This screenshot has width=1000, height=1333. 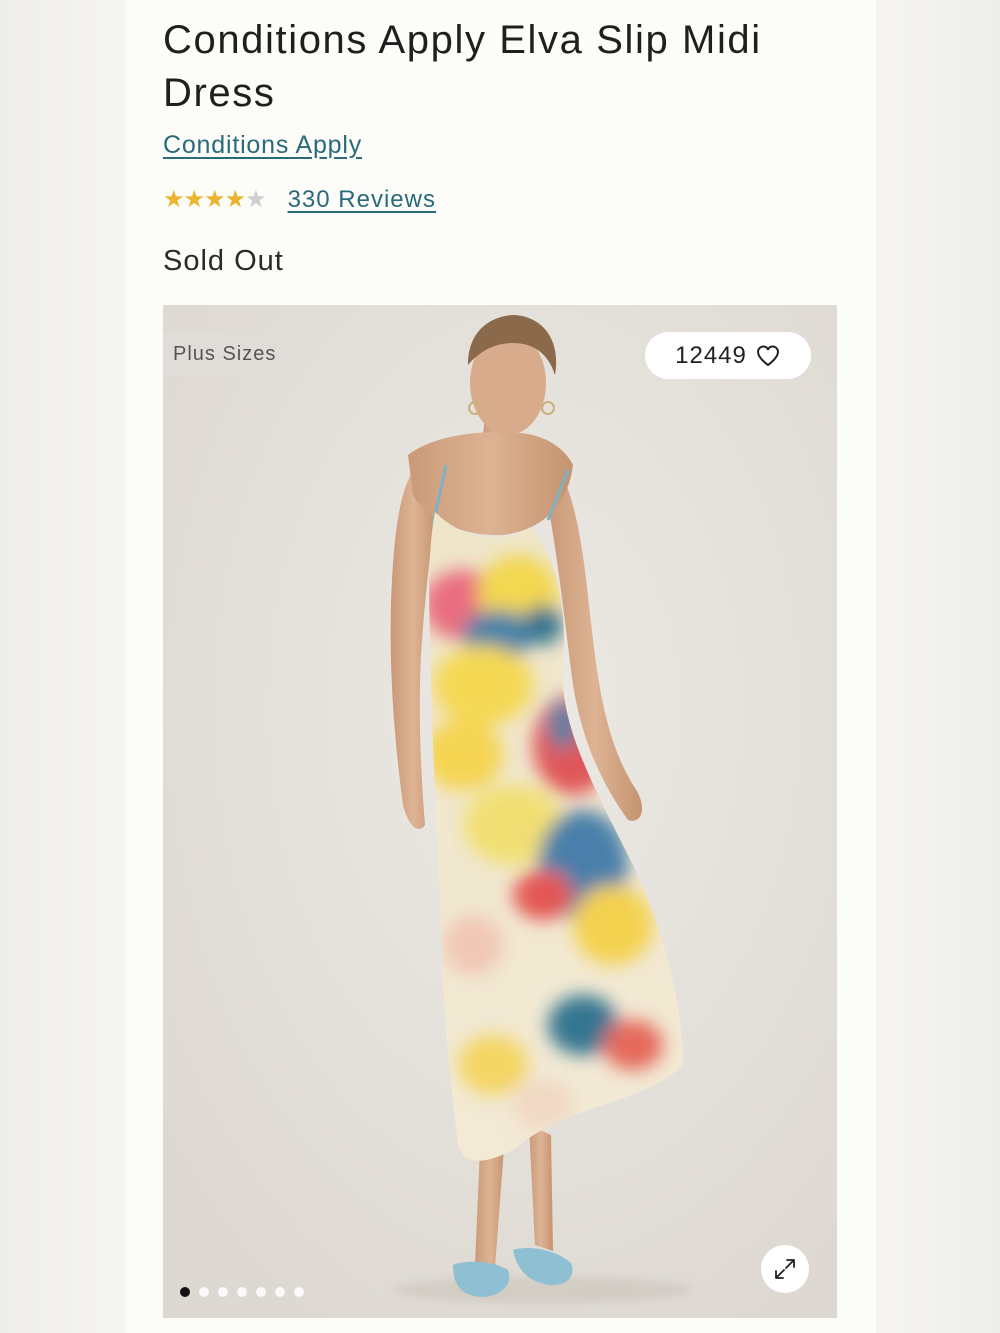 I want to click on likes-count: 12449, so click(x=711, y=355).